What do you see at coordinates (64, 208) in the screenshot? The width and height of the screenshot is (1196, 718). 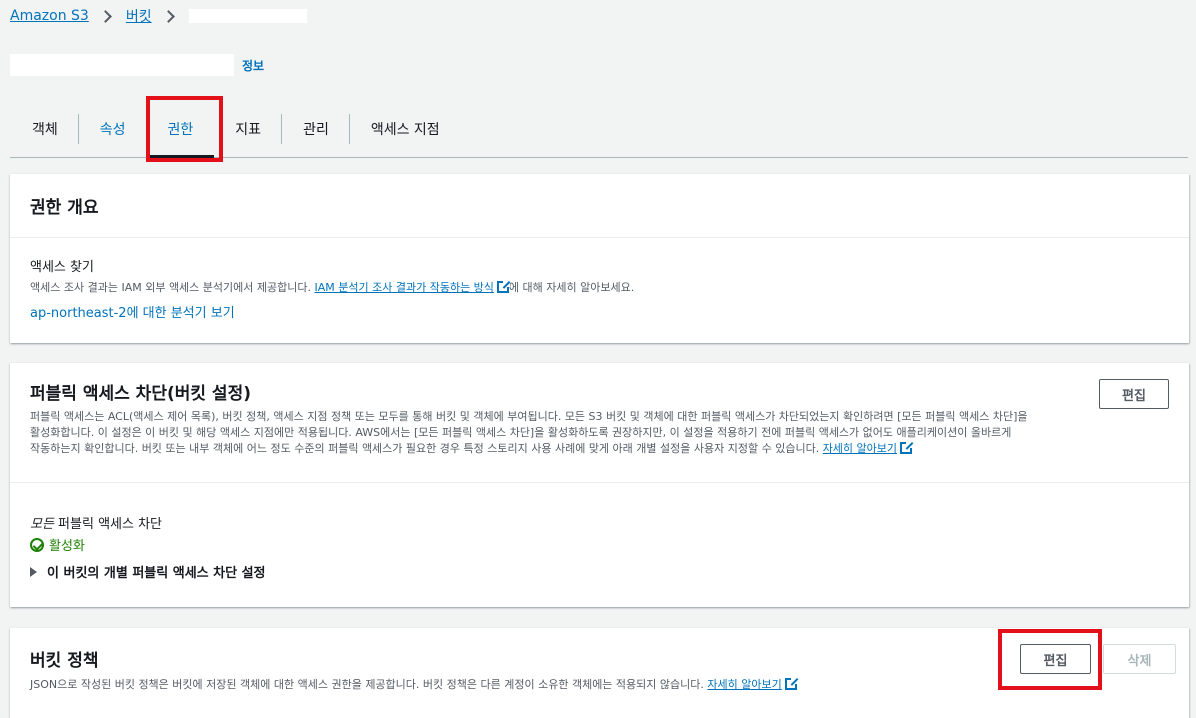 I see `access-overview-title: 권한 개요` at bounding box center [64, 208].